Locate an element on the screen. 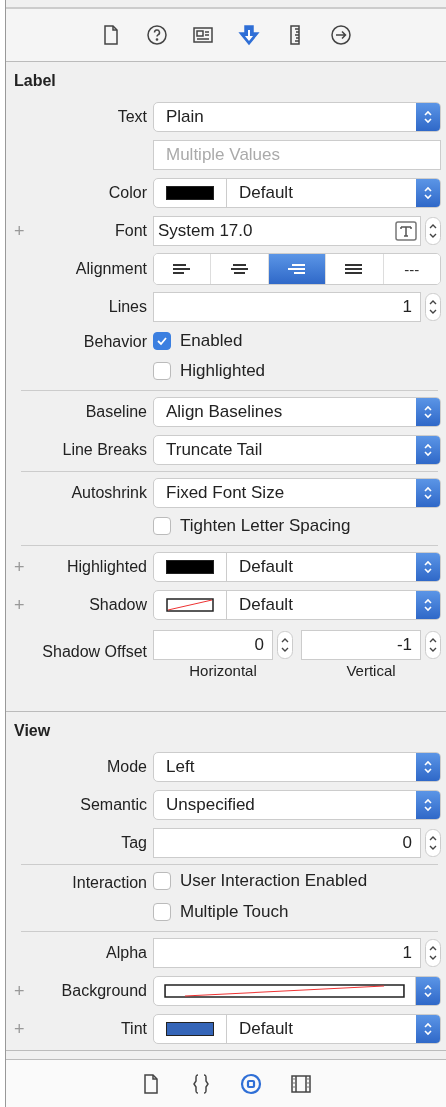 The width and height of the screenshot is (446, 1107). property-label: Highlighted is located at coordinates (106, 567).